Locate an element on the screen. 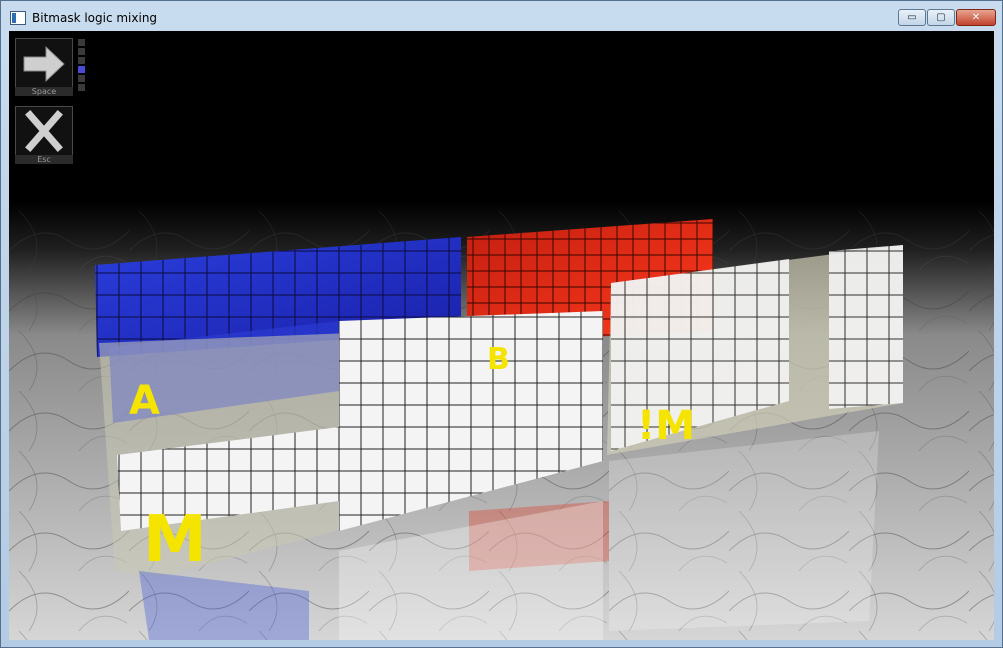 This screenshot has height=648, width=1003. mode-indicator is located at coordinates (81, 66).